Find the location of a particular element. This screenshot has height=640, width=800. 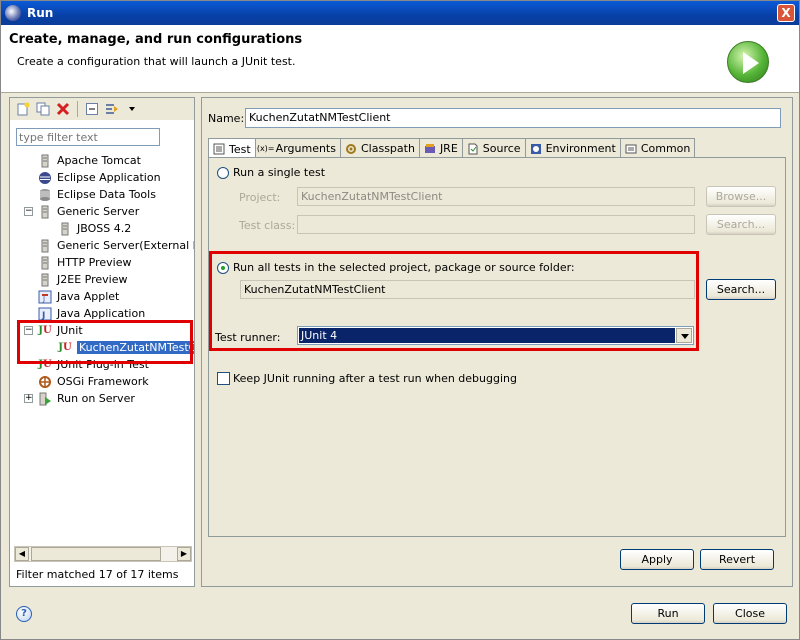

duplicate-icon is located at coordinates (43, 109).